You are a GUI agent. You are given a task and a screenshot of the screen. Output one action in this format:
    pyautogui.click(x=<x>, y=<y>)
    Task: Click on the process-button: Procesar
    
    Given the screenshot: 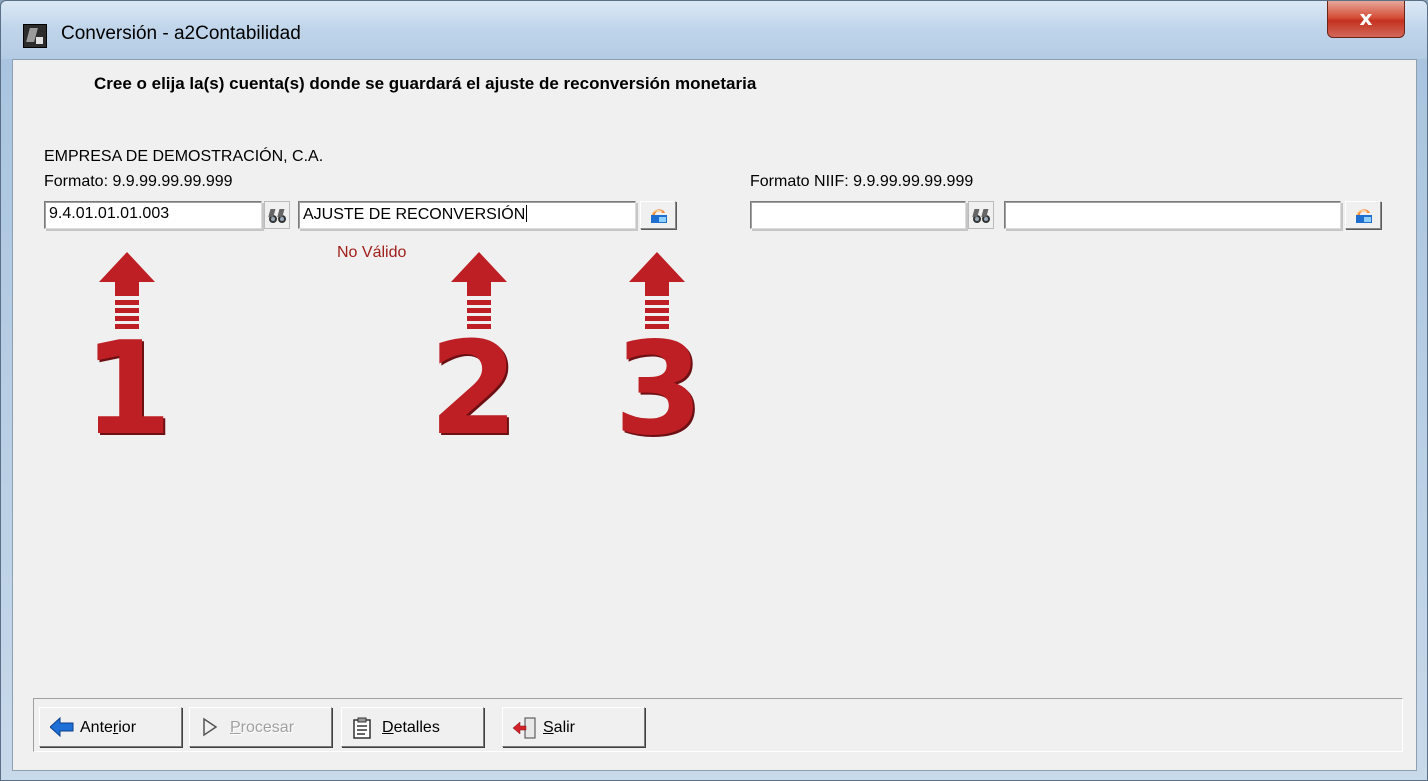 What is the action you would take?
    pyautogui.click(x=260, y=727)
    